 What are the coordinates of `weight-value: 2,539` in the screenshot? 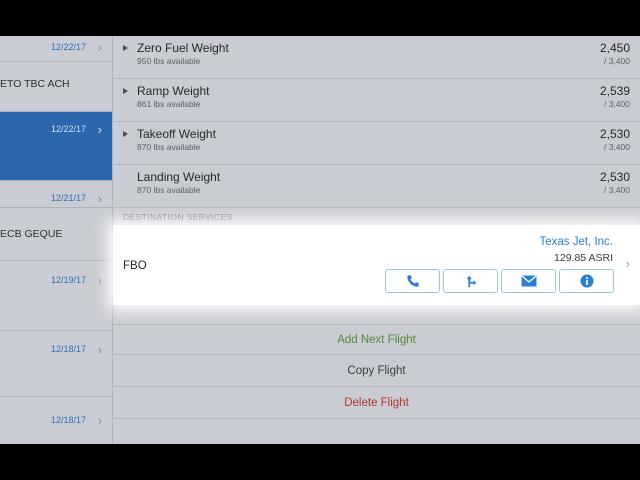 It's located at (614, 91).